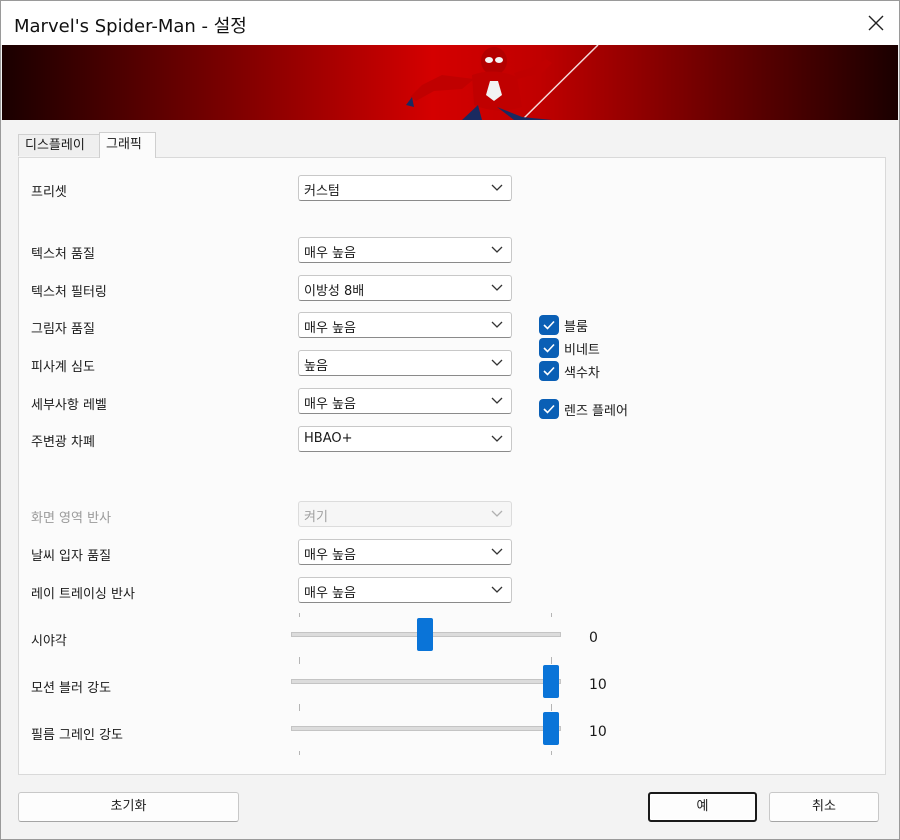 This screenshot has width=900, height=840. I want to click on ambient-occlusion-value: HBAO+, so click(328, 438).